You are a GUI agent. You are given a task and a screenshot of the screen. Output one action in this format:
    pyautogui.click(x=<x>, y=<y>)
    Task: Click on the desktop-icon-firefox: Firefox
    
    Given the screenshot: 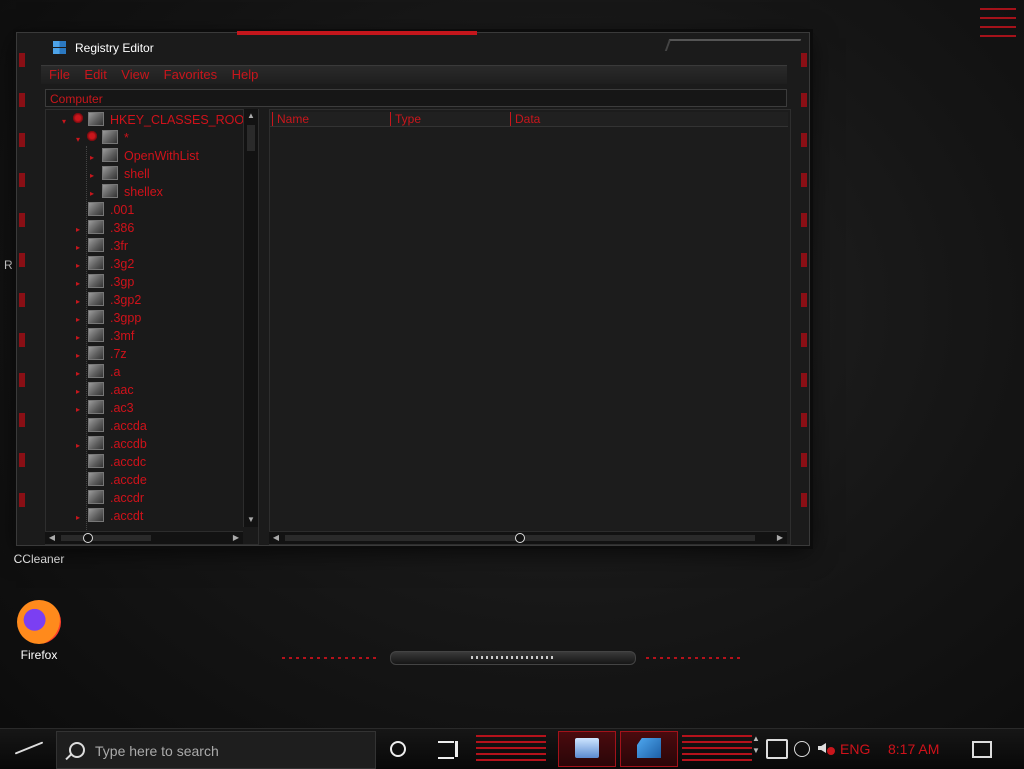 What is the action you would take?
    pyautogui.click(x=39, y=631)
    